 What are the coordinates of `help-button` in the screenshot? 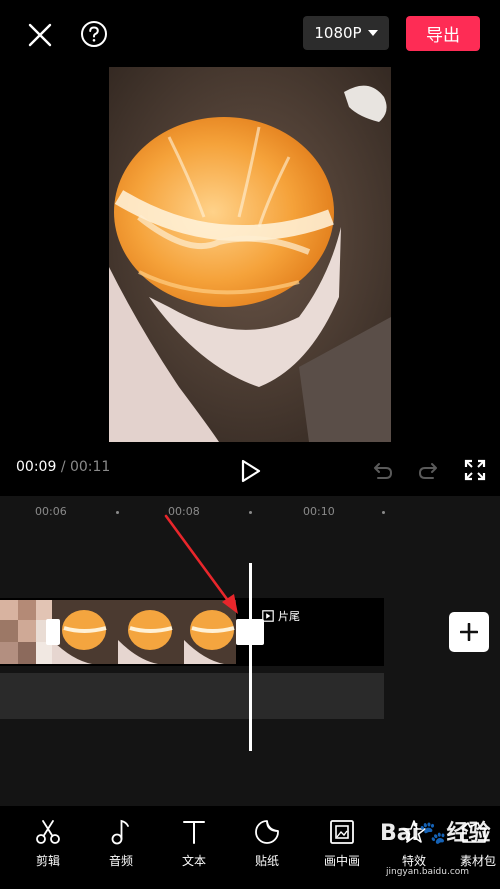 It's located at (94, 34).